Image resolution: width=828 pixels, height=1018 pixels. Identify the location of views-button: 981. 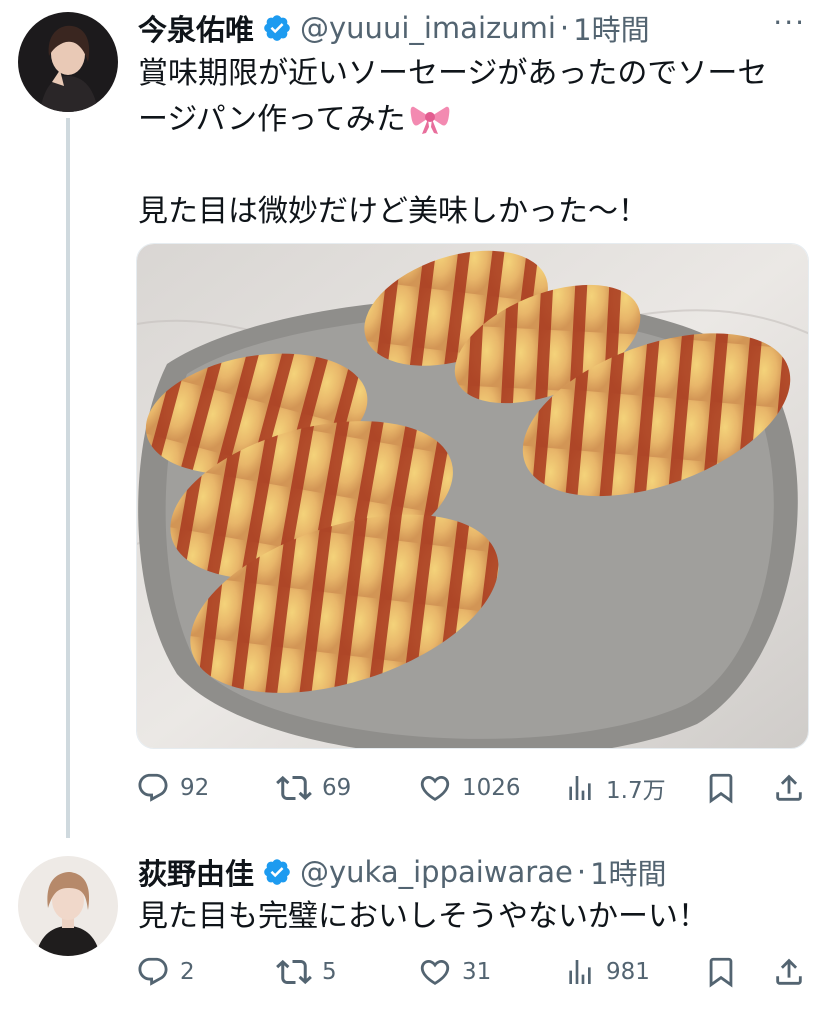
(607, 972).